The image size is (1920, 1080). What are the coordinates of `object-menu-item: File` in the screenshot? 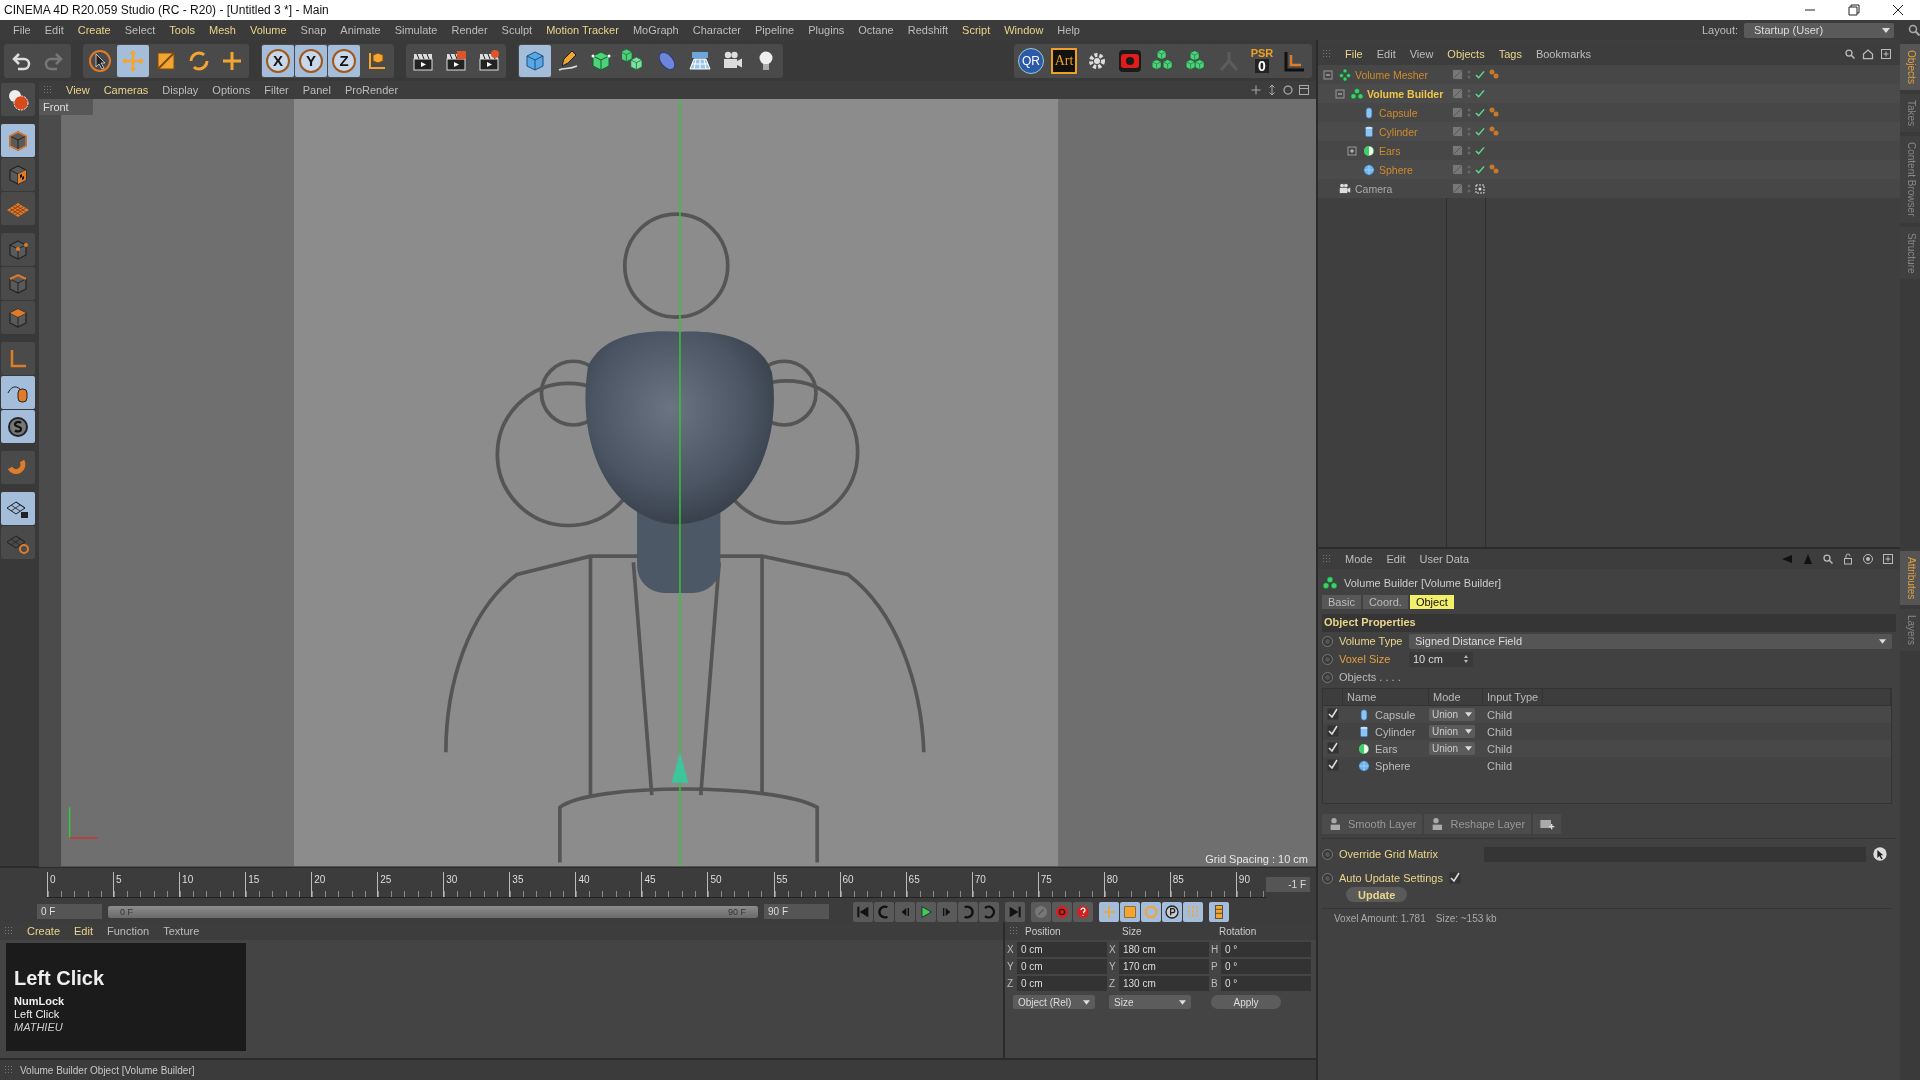 It's located at (1354, 54).